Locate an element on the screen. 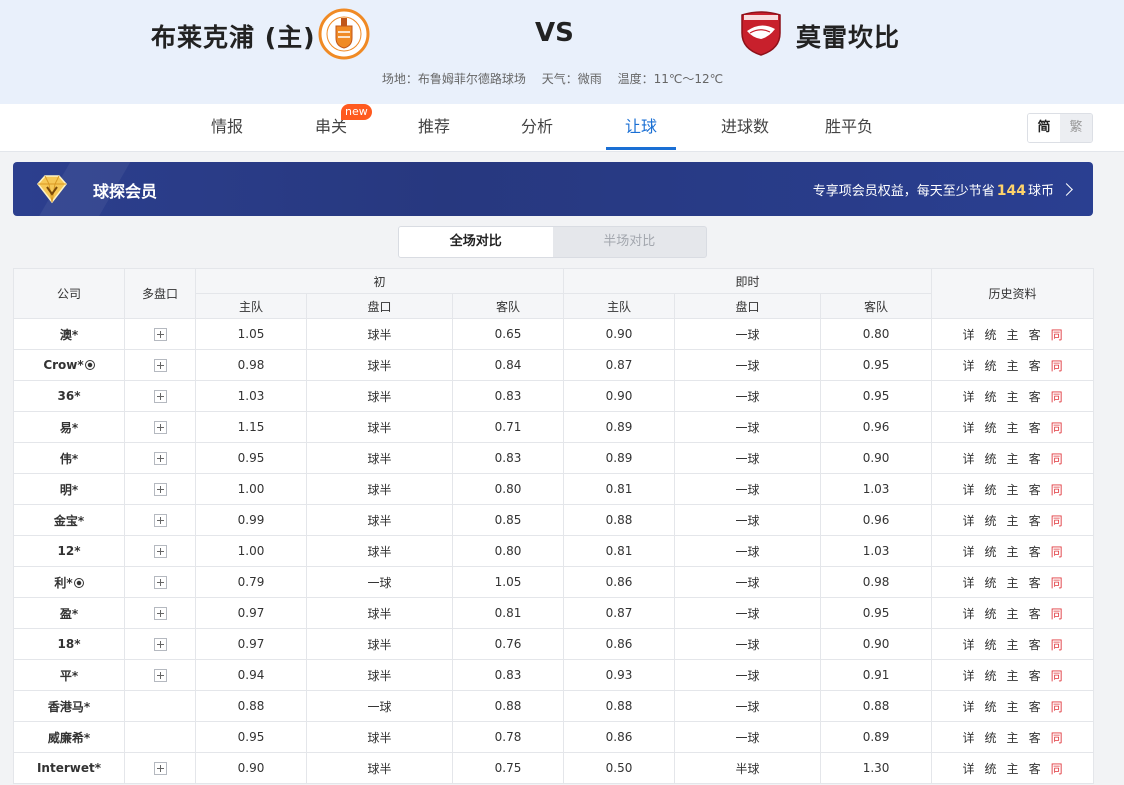 The image size is (1124, 785). company-name: 利* is located at coordinates (63, 583).